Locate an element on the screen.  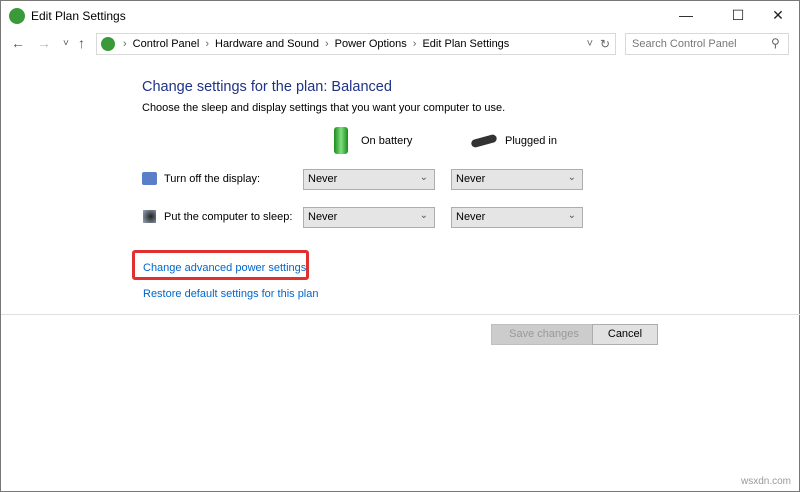
divider is located at coordinates (400, 314).